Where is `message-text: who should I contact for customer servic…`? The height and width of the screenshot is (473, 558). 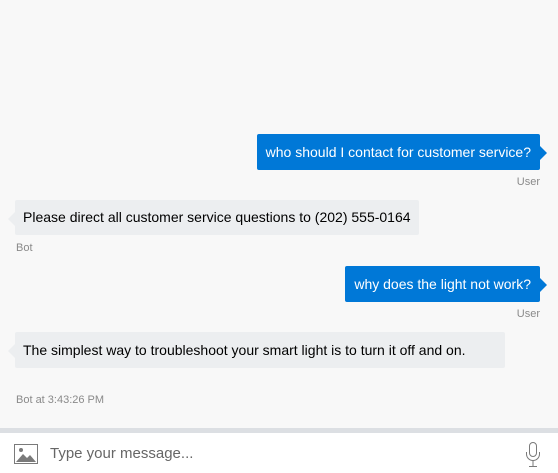 message-text: who should I contact for customer servic… is located at coordinates (398, 152).